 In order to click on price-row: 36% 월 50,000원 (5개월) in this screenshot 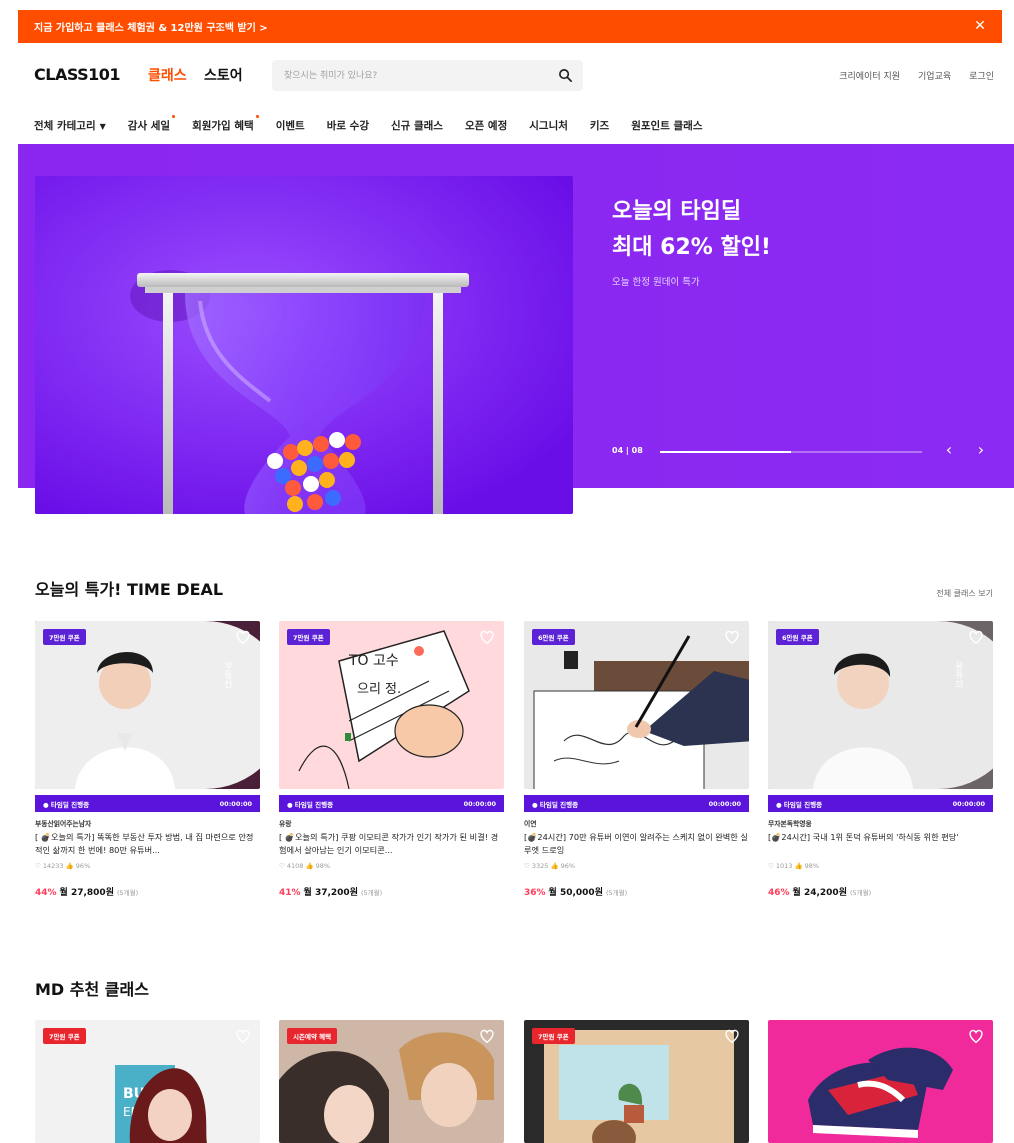, I will do `click(636, 891)`.